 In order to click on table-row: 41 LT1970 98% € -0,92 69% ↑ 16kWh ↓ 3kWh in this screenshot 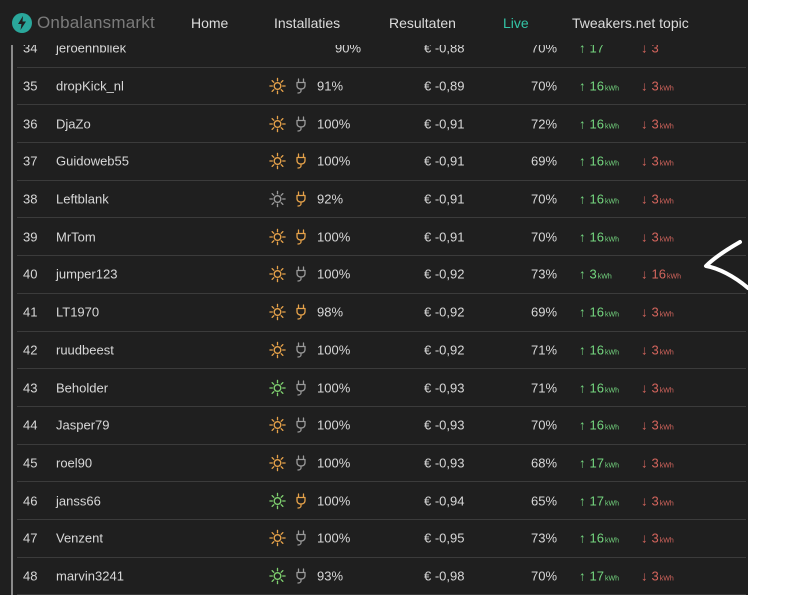, I will do `click(381, 313)`.